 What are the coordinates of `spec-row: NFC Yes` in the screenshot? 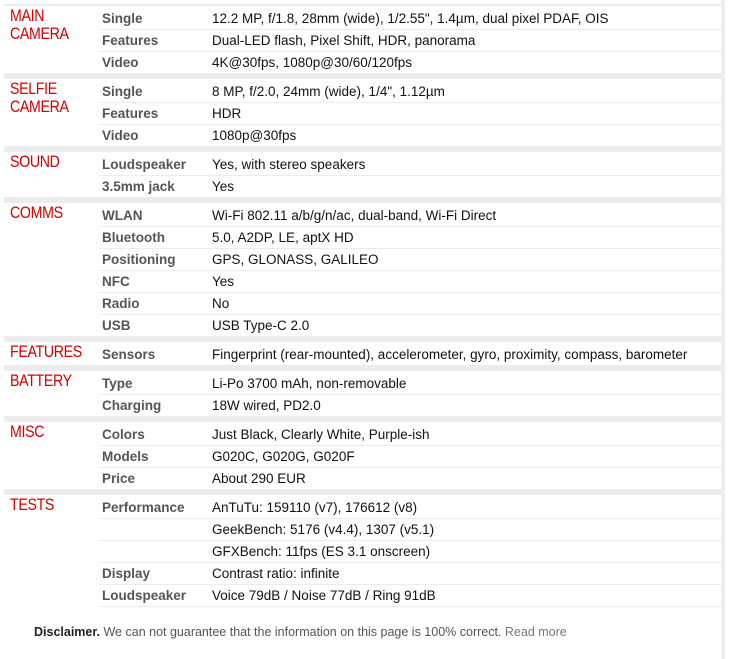 It's located at (364, 281).